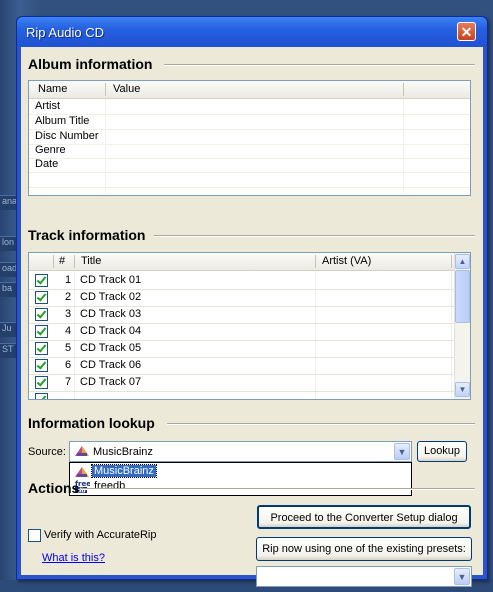  Describe the element at coordinates (249, 90) in the screenshot. I see `album-grid-header: Name Value` at that location.